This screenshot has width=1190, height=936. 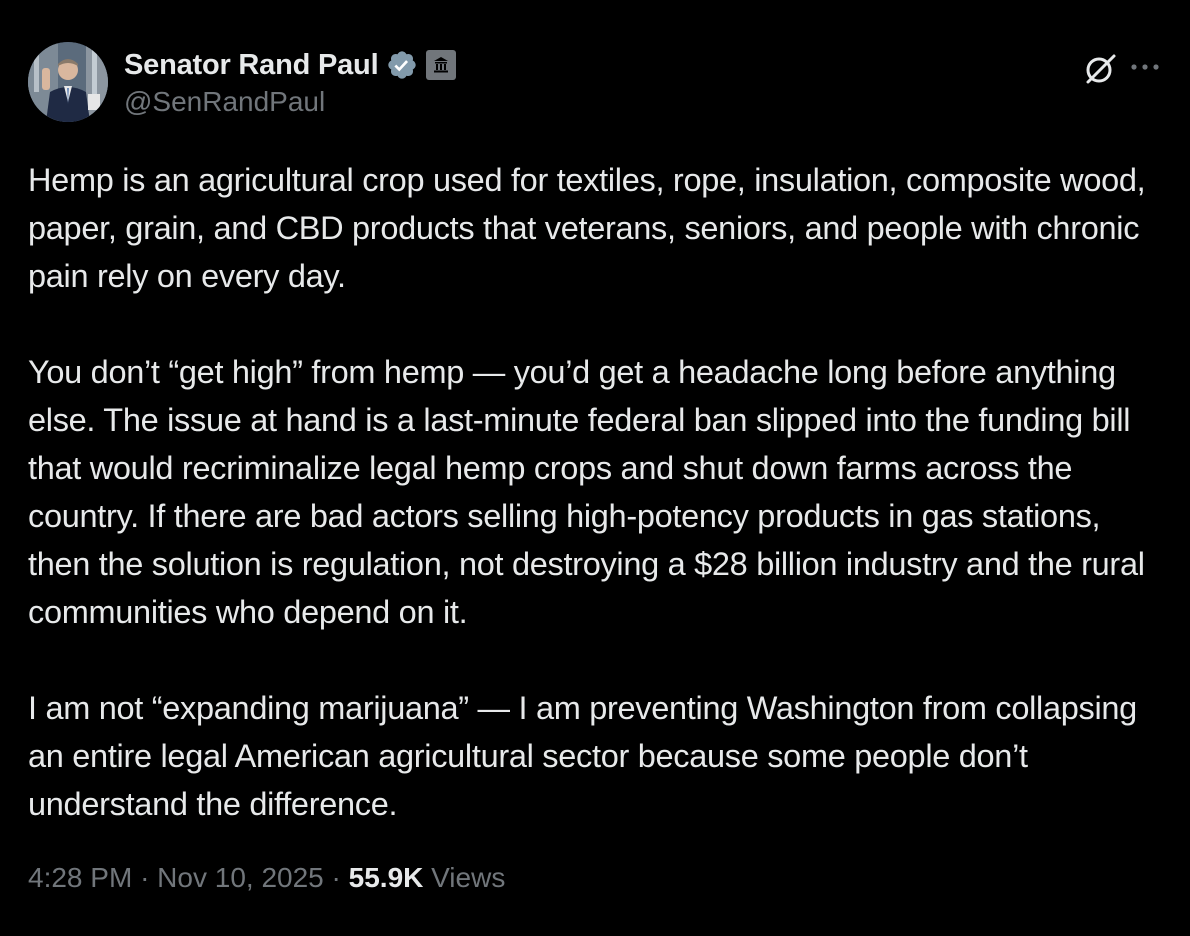 I want to click on verified-check-icon, so click(x=402, y=65).